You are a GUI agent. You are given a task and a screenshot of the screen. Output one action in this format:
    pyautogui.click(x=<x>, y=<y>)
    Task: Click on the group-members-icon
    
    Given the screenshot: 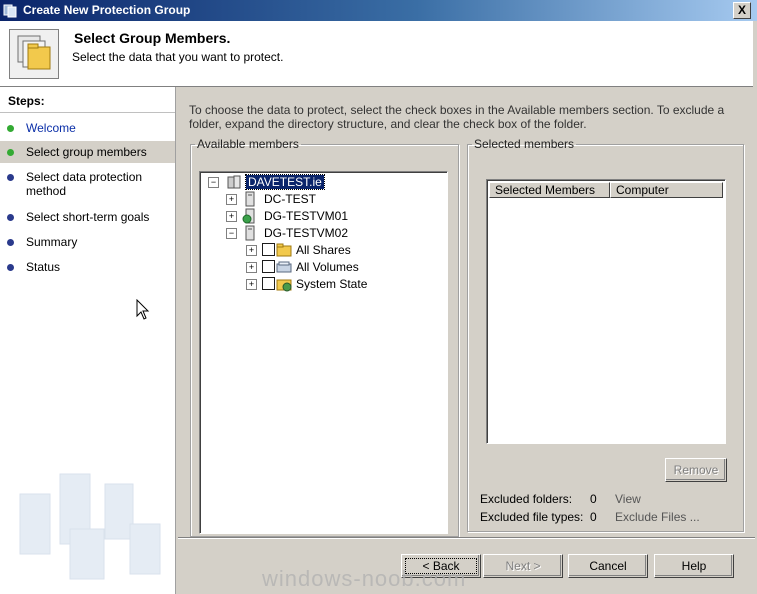 What is the action you would take?
    pyautogui.click(x=34, y=54)
    